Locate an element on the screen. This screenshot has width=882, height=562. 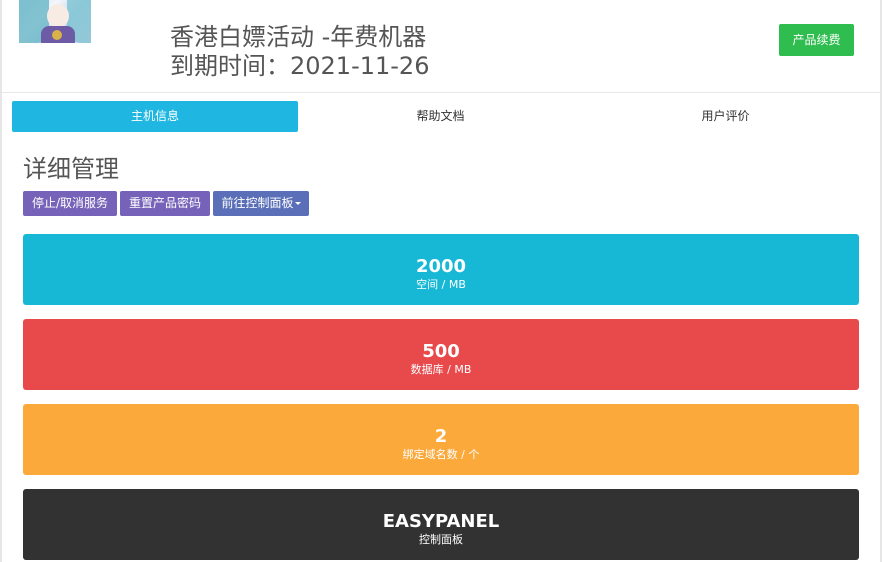
tab-user-reviews: 用户评价 is located at coordinates (725, 116).